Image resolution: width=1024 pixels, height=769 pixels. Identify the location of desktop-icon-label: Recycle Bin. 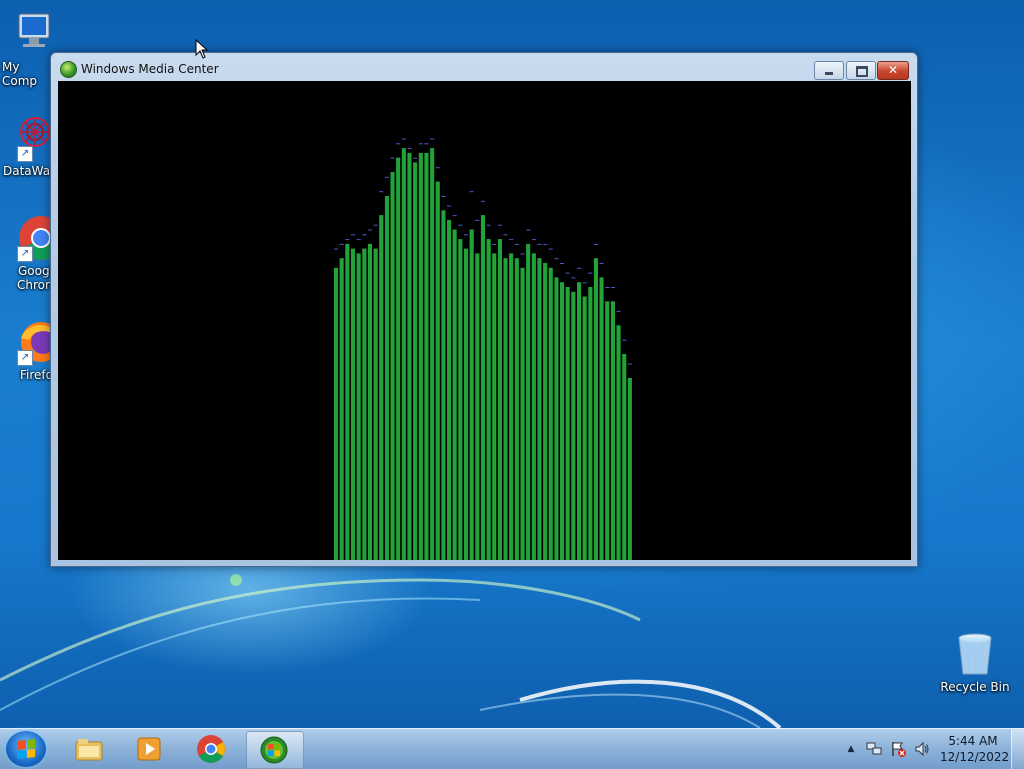
(975, 687).